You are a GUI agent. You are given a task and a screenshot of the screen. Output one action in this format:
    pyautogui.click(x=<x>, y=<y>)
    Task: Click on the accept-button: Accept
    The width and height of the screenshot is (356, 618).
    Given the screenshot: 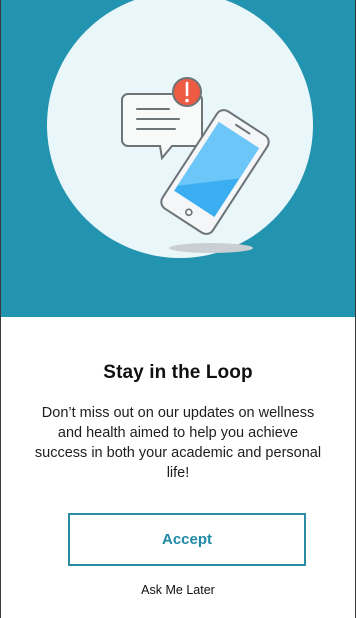 What is the action you would take?
    pyautogui.click(x=187, y=539)
    